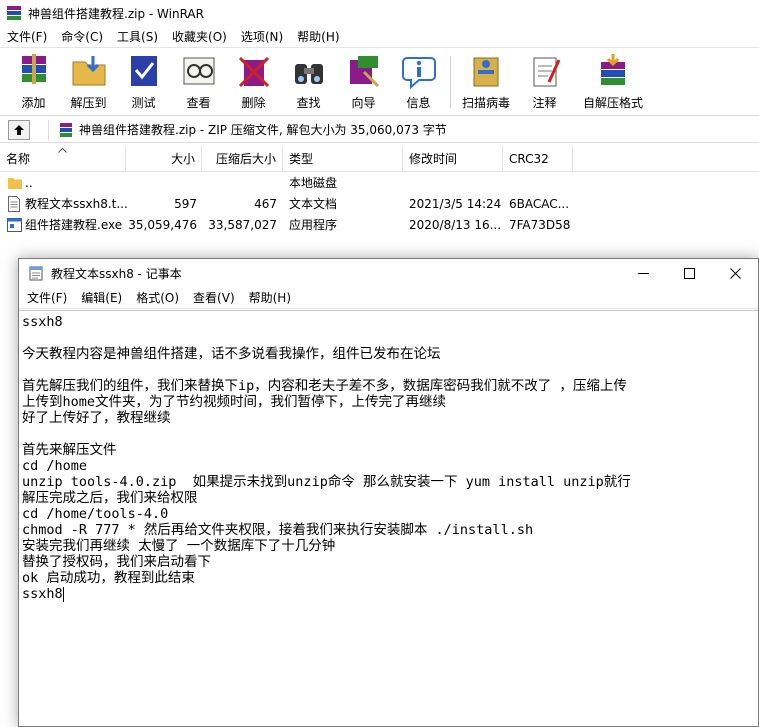 This screenshot has height=727, width=759. Describe the element at coordinates (198, 71) in the screenshot. I see `view-icon` at that location.